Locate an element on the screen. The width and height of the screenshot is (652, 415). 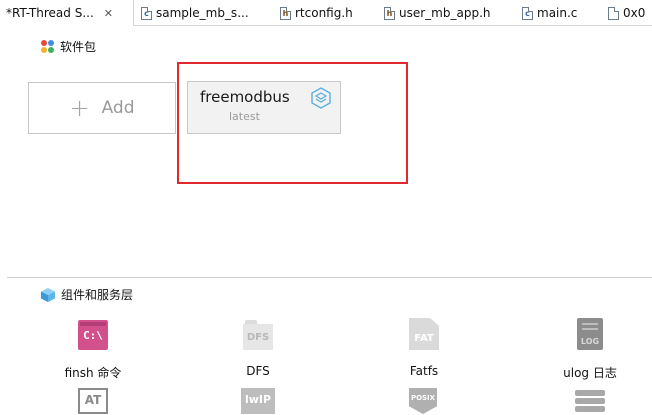
component-posix: POSIX is located at coordinates (424, 399).